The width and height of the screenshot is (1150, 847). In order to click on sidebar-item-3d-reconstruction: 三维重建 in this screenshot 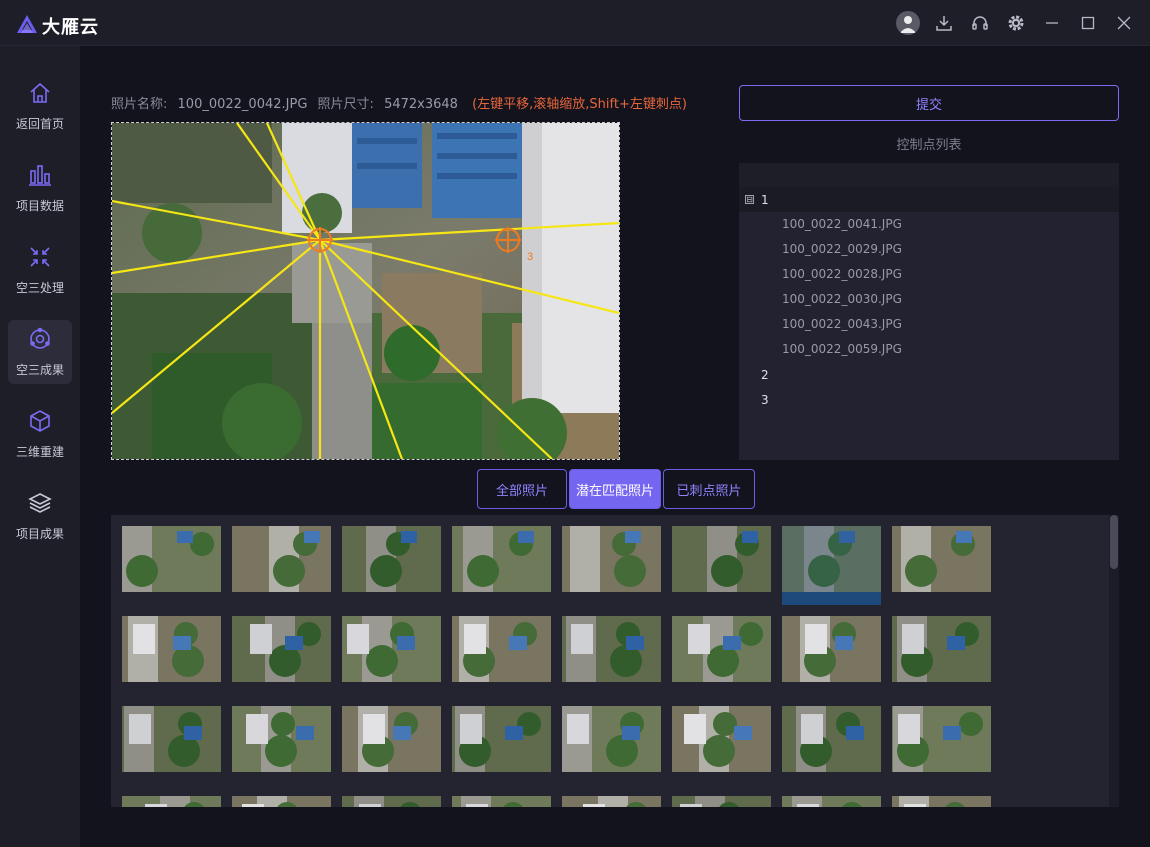, I will do `click(40, 434)`.